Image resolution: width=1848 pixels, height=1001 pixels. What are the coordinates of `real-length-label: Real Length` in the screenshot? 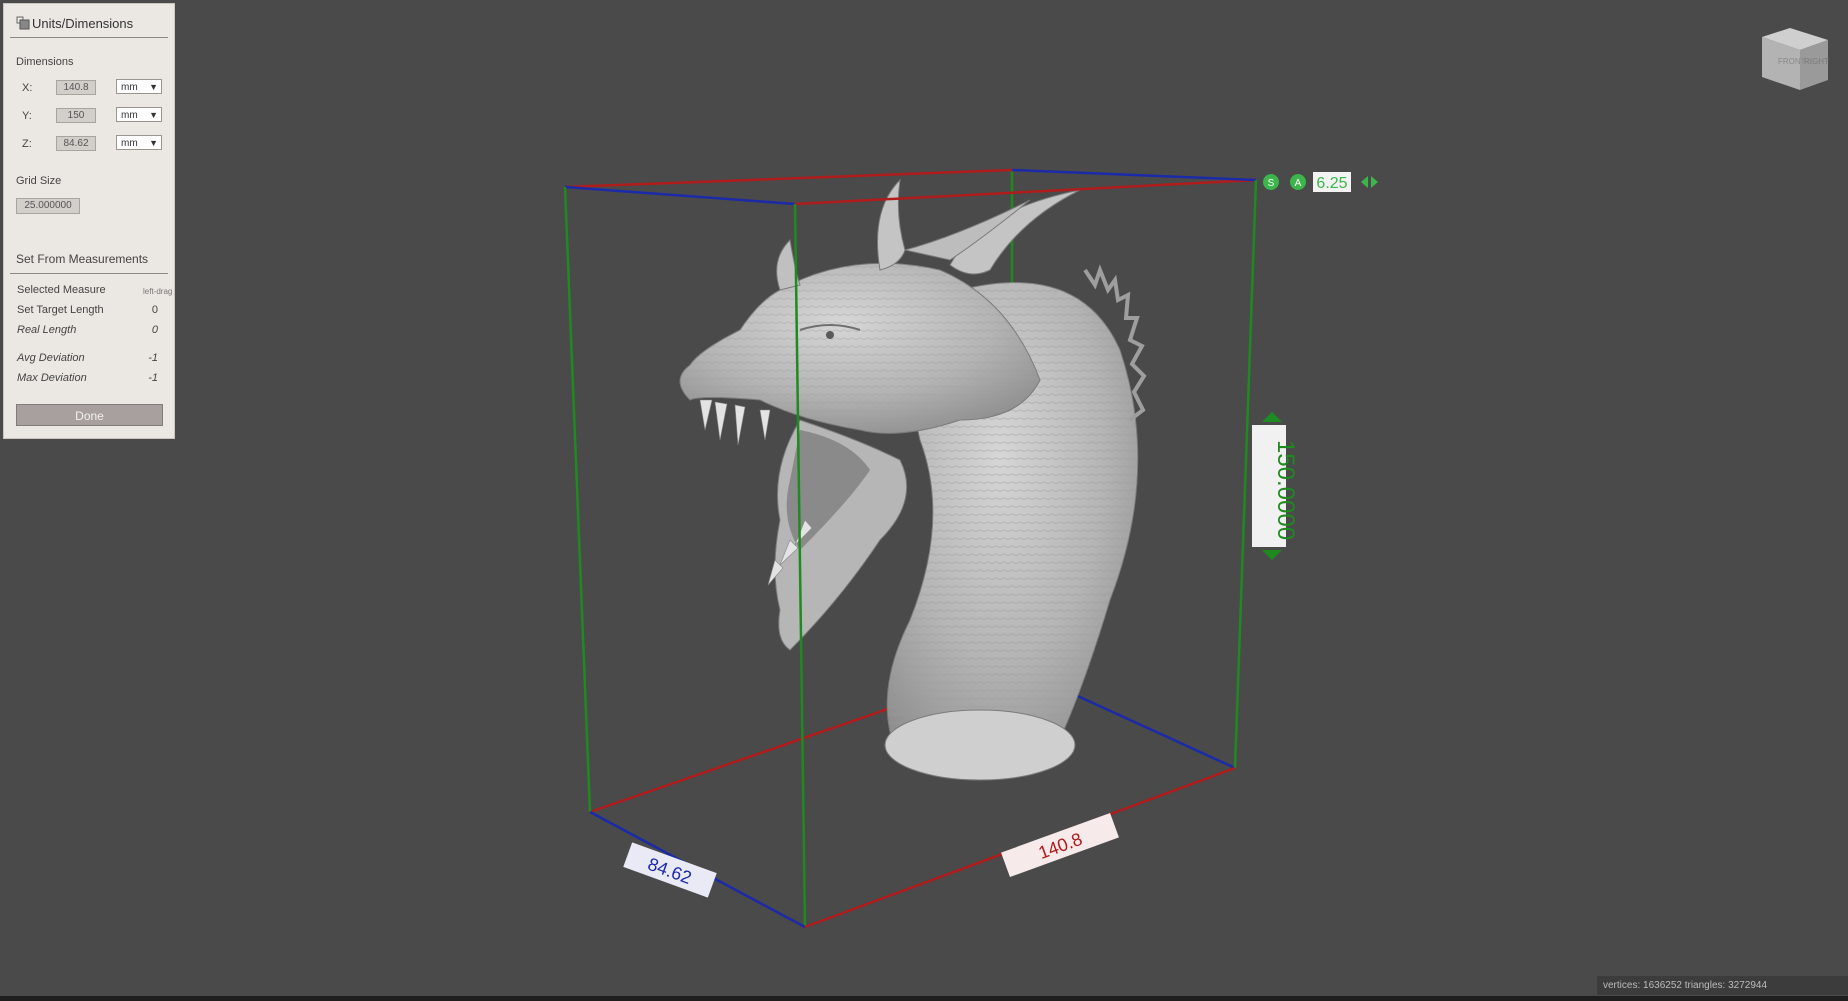 It's located at (47, 330).